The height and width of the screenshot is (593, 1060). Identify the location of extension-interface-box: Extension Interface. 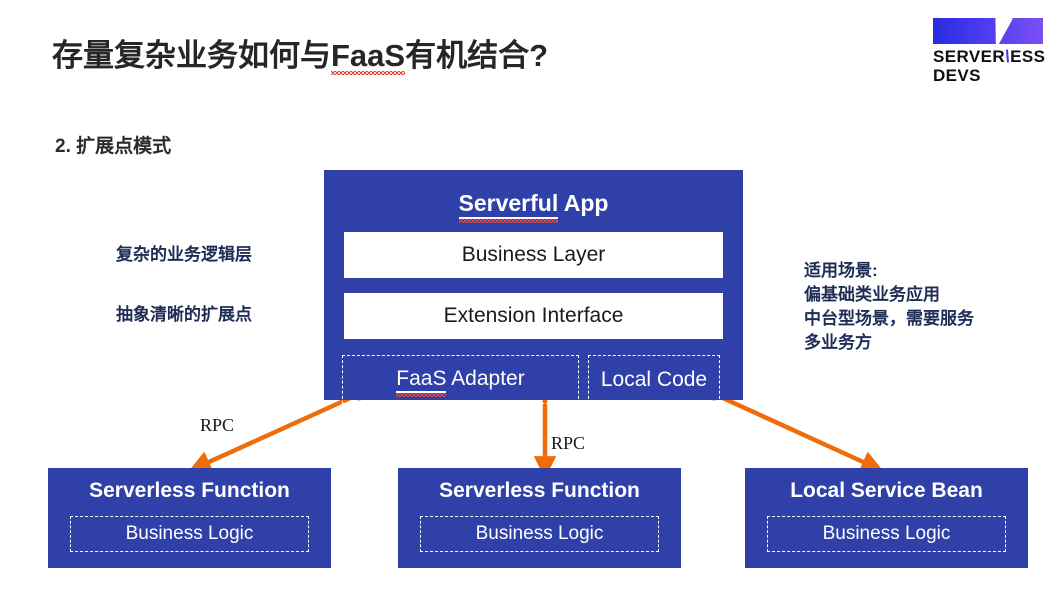
(533, 316).